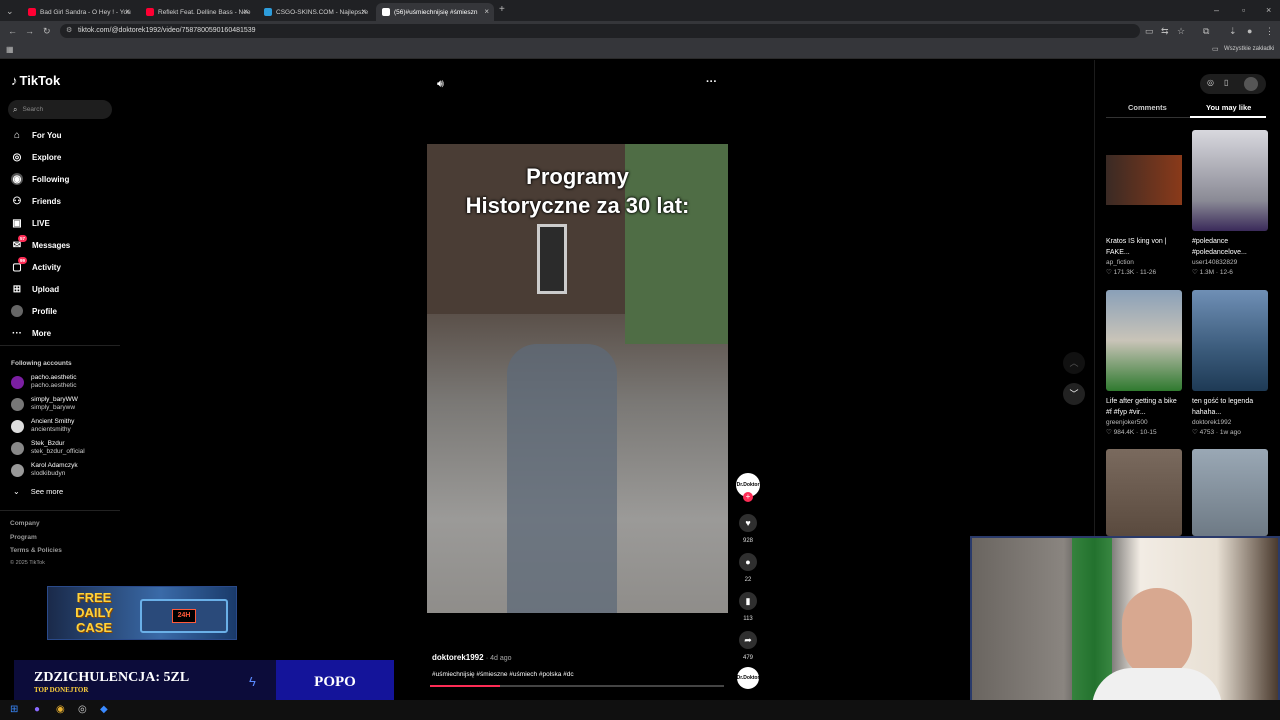 The height and width of the screenshot is (720, 1280). I want to click on search-input: ⌕ Search, so click(60, 109).